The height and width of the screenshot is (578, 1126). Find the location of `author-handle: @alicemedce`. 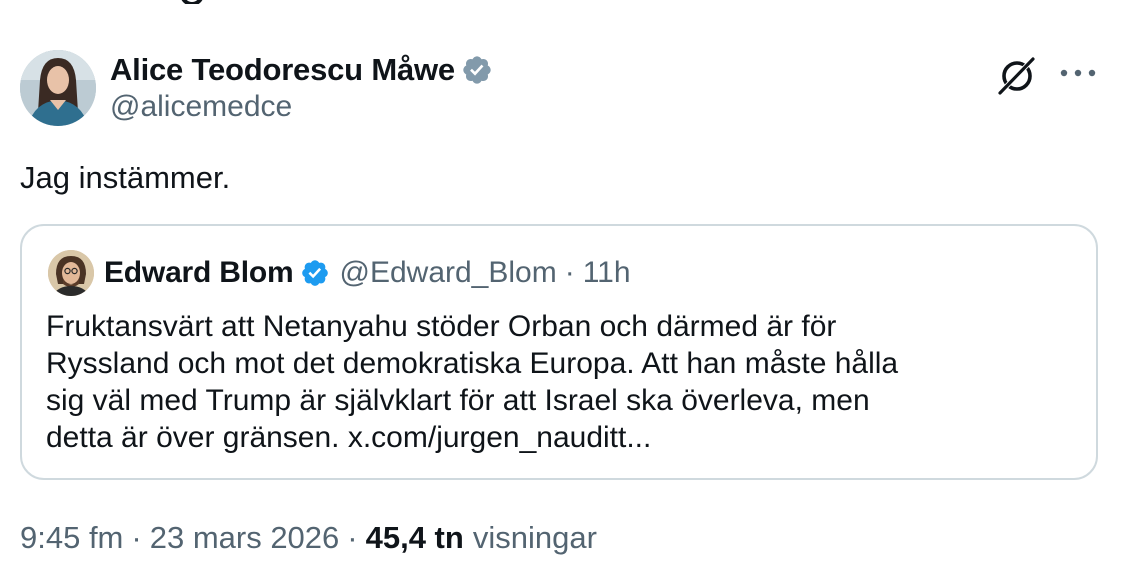

author-handle: @alicemedce is located at coordinates (201, 107).